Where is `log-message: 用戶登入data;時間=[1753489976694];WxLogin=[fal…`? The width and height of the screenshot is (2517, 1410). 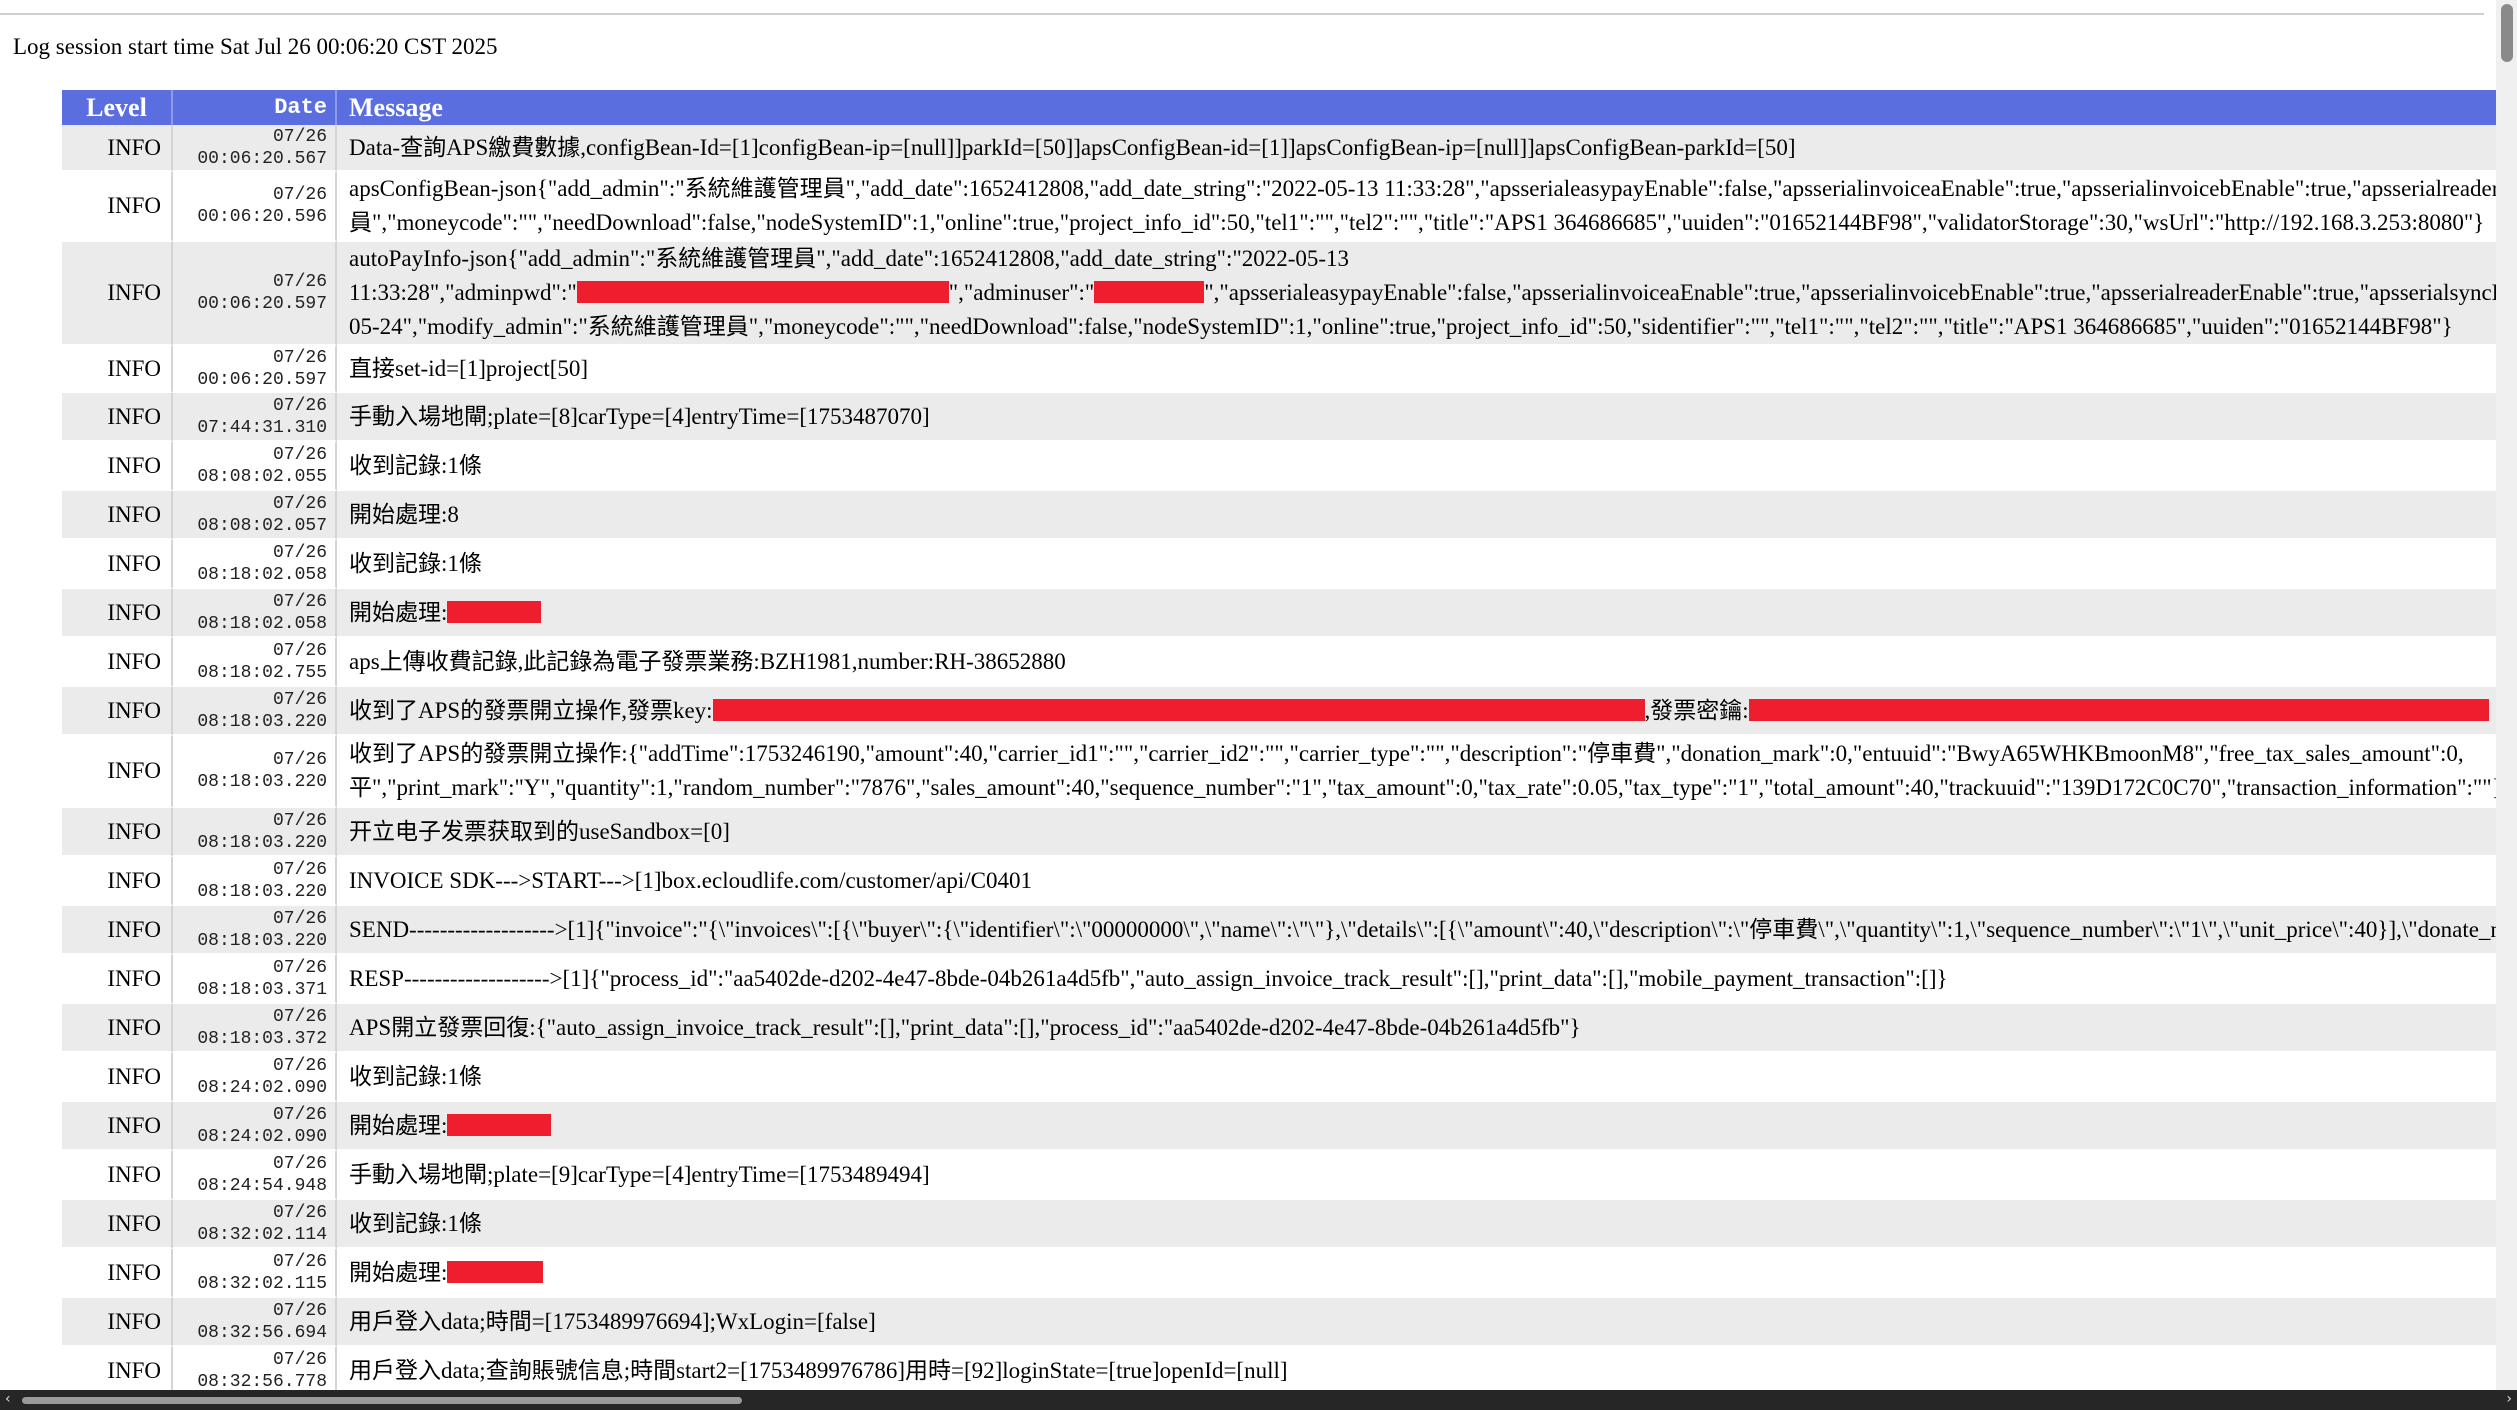
log-message: 用戶登入data;時間=[1753489976694];WxLogin=[fal… is located at coordinates (1416, 1322).